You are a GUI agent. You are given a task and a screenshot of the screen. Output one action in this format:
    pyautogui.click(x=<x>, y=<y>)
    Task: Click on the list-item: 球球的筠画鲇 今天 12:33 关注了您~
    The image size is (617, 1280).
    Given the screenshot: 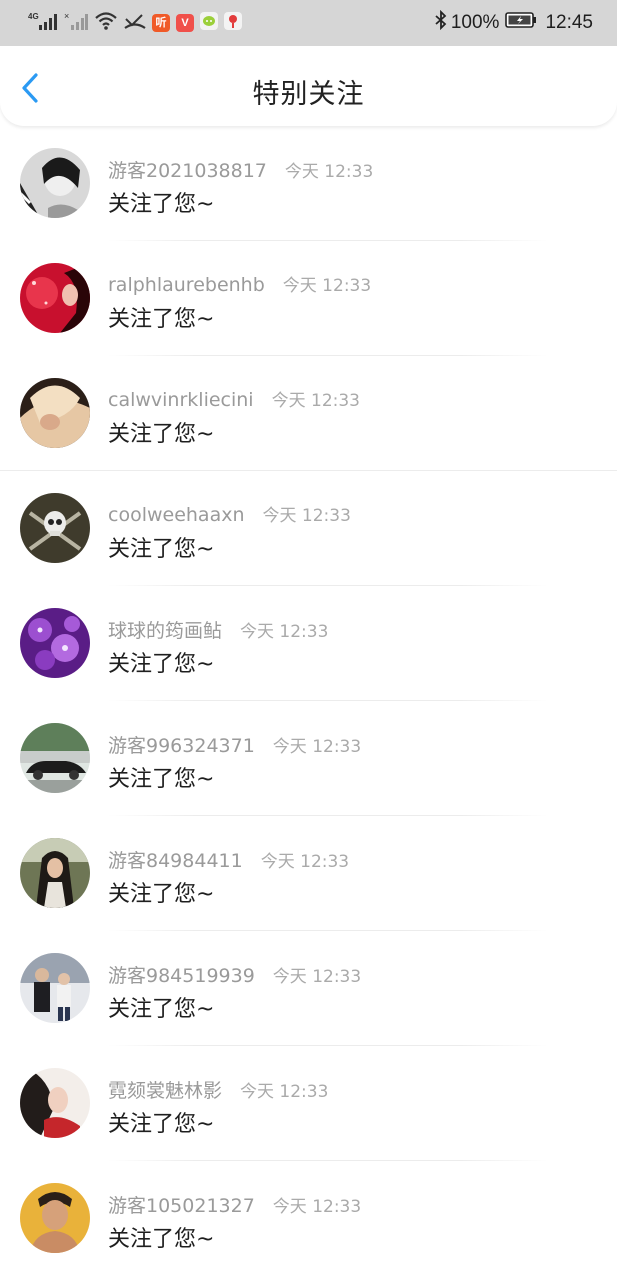 What is the action you would take?
    pyautogui.click(x=308, y=643)
    